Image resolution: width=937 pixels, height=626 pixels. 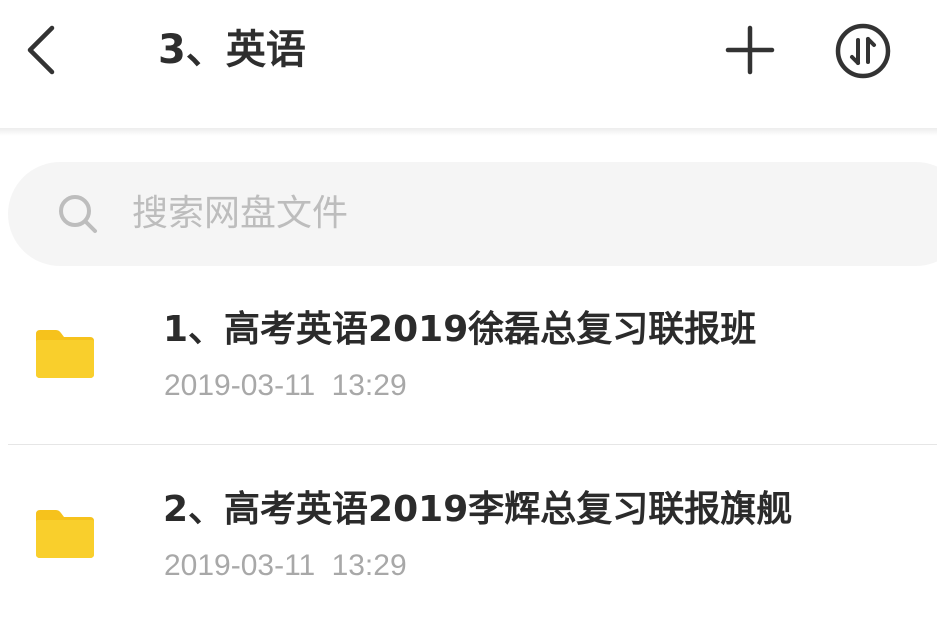 What do you see at coordinates (478, 509) in the screenshot?
I see `file-name: 2、高考英语2019李辉总复习联报旗舰` at bounding box center [478, 509].